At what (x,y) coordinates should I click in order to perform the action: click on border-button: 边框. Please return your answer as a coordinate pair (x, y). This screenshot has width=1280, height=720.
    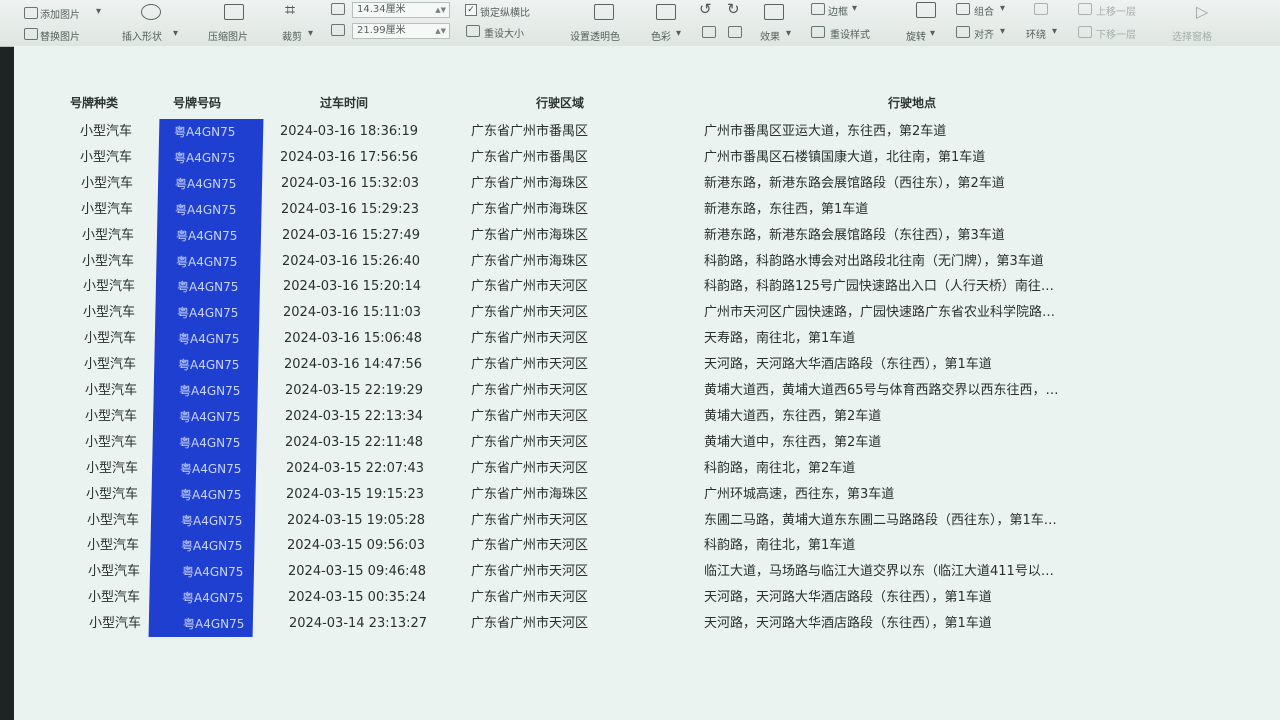
    Looking at the image, I should click on (838, 10).